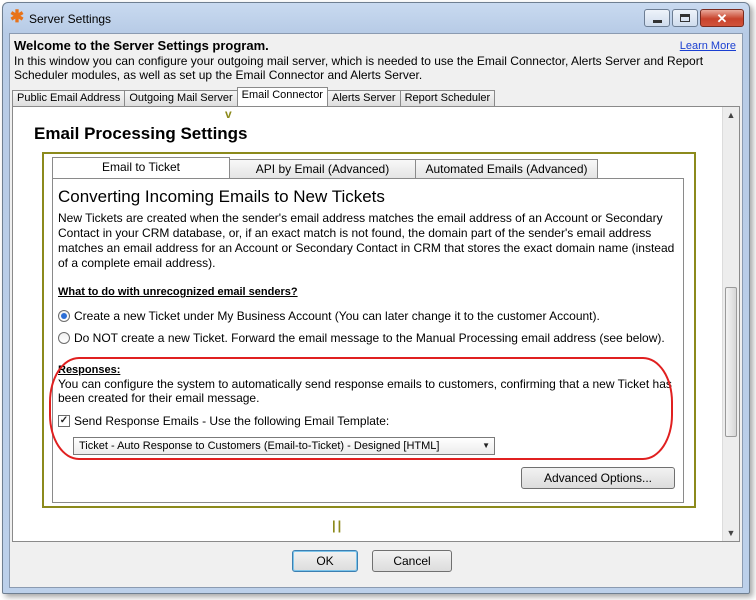  Describe the element at coordinates (228, 114) in the screenshot. I see `annotation-arrow-marker: v` at that location.